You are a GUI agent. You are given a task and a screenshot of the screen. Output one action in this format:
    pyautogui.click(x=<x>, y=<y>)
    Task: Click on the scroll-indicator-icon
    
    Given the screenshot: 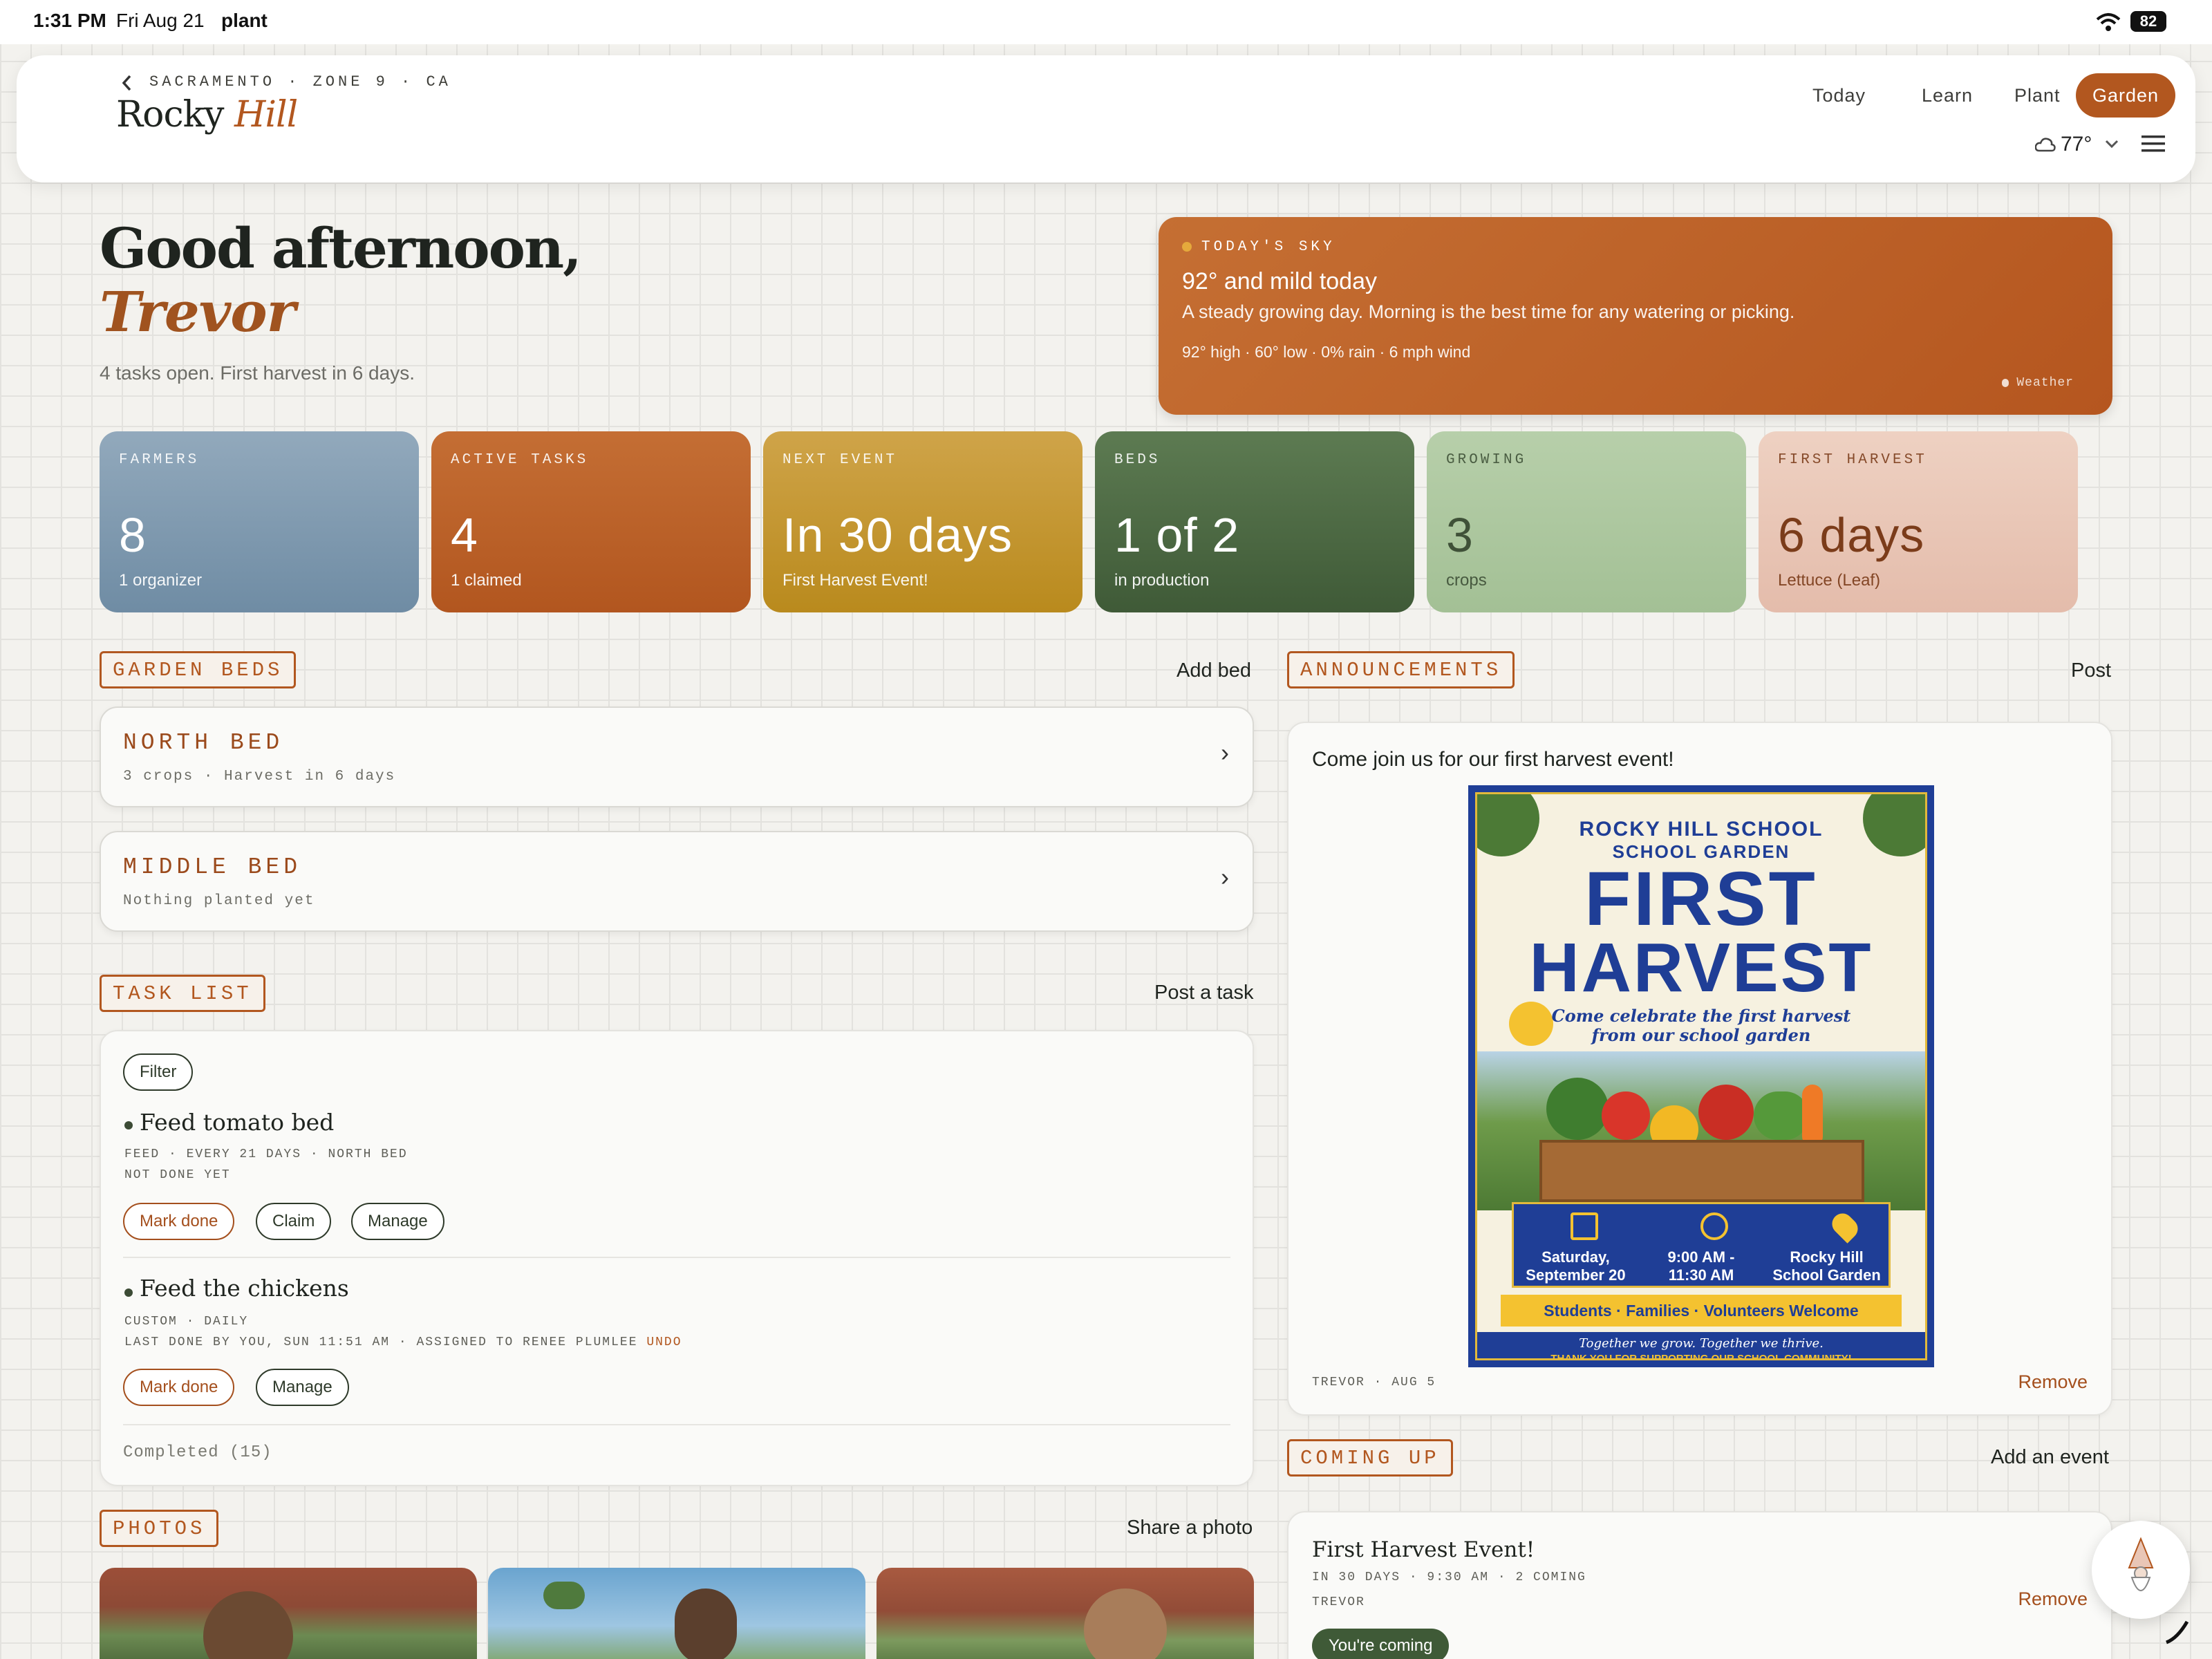 What is the action you would take?
    pyautogui.click(x=2177, y=1632)
    